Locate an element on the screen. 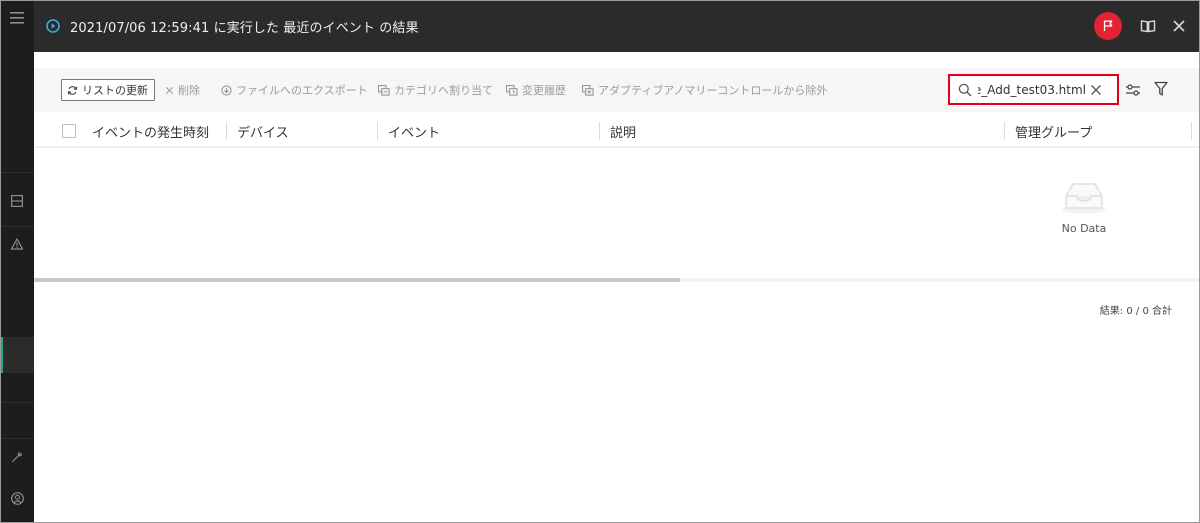 This screenshot has width=1200, height=523. column-header-event-time: イベントの発生時刻 is located at coordinates (150, 131).